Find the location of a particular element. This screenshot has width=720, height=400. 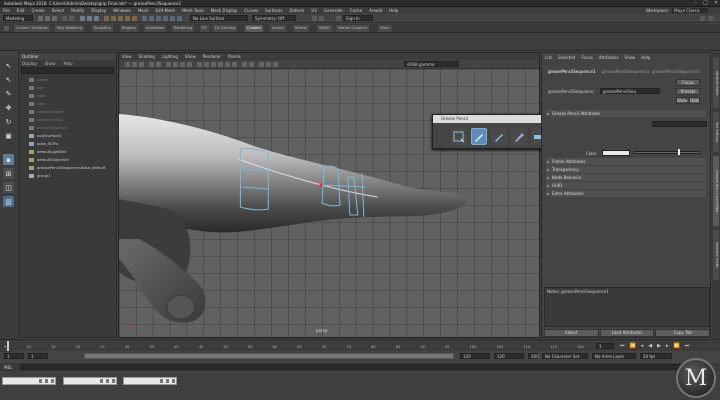

range-end-field: 120 is located at coordinates (475, 356).